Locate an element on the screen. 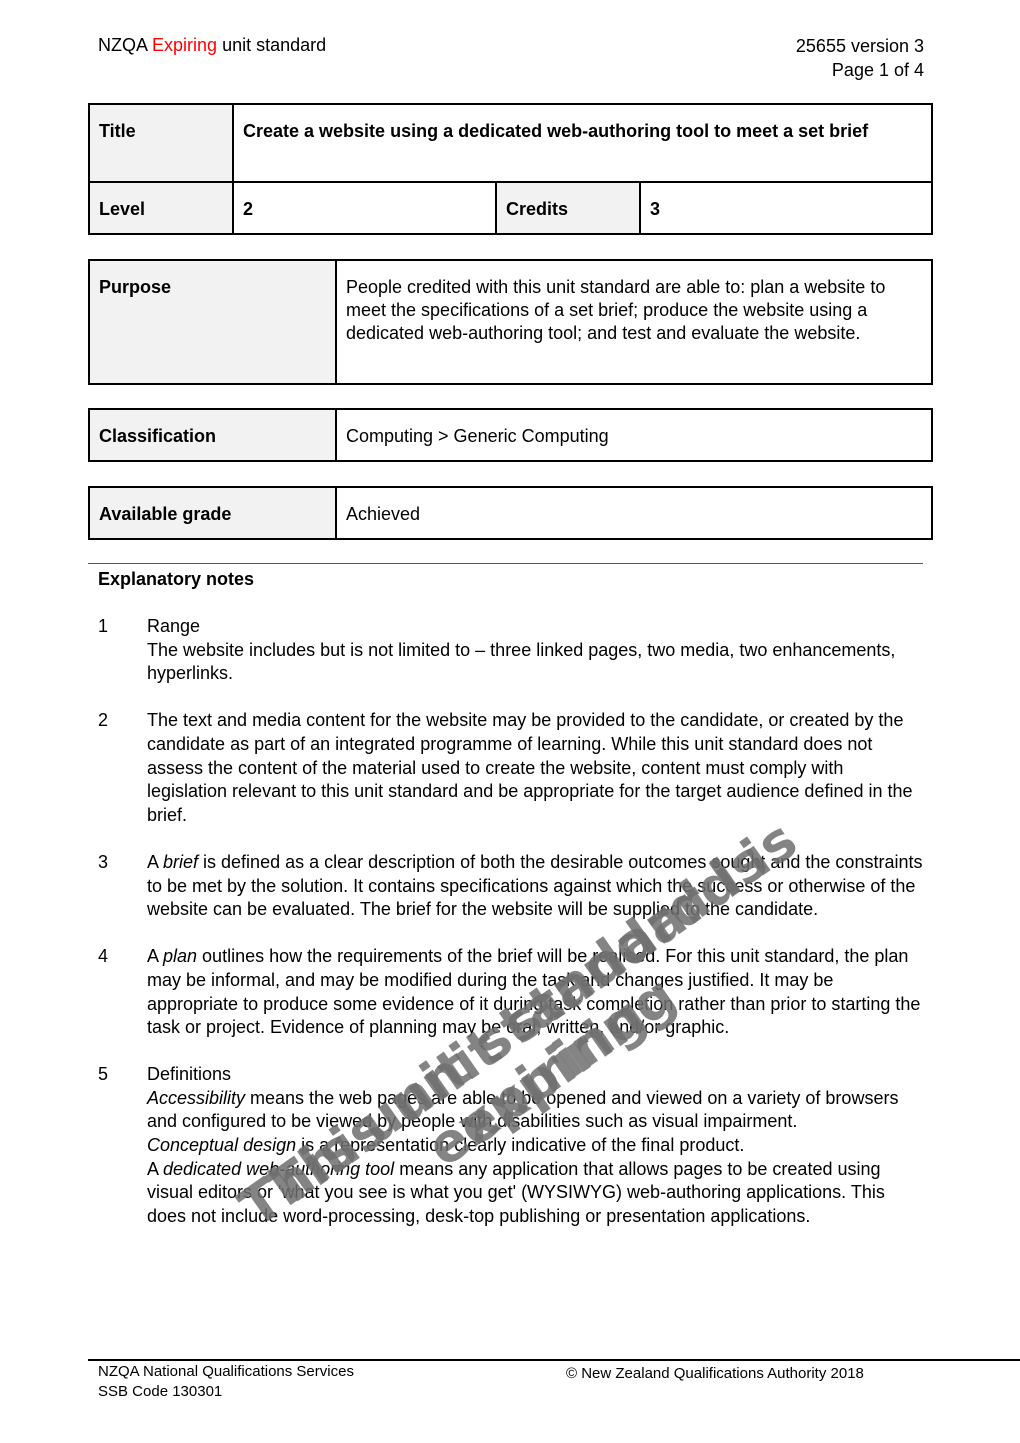 The width and height of the screenshot is (1020, 1443). classification-value: Computing > Generic Computing is located at coordinates (634, 435).